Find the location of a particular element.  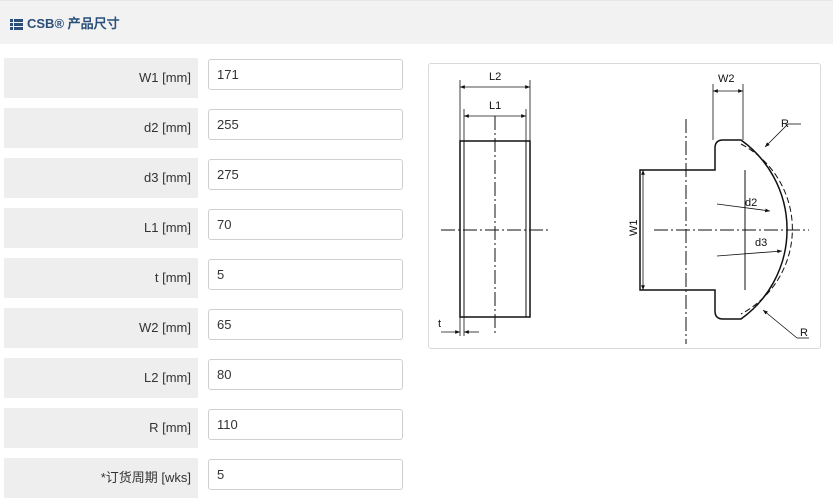

field-input-lead-time is located at coordinates (305, 474).